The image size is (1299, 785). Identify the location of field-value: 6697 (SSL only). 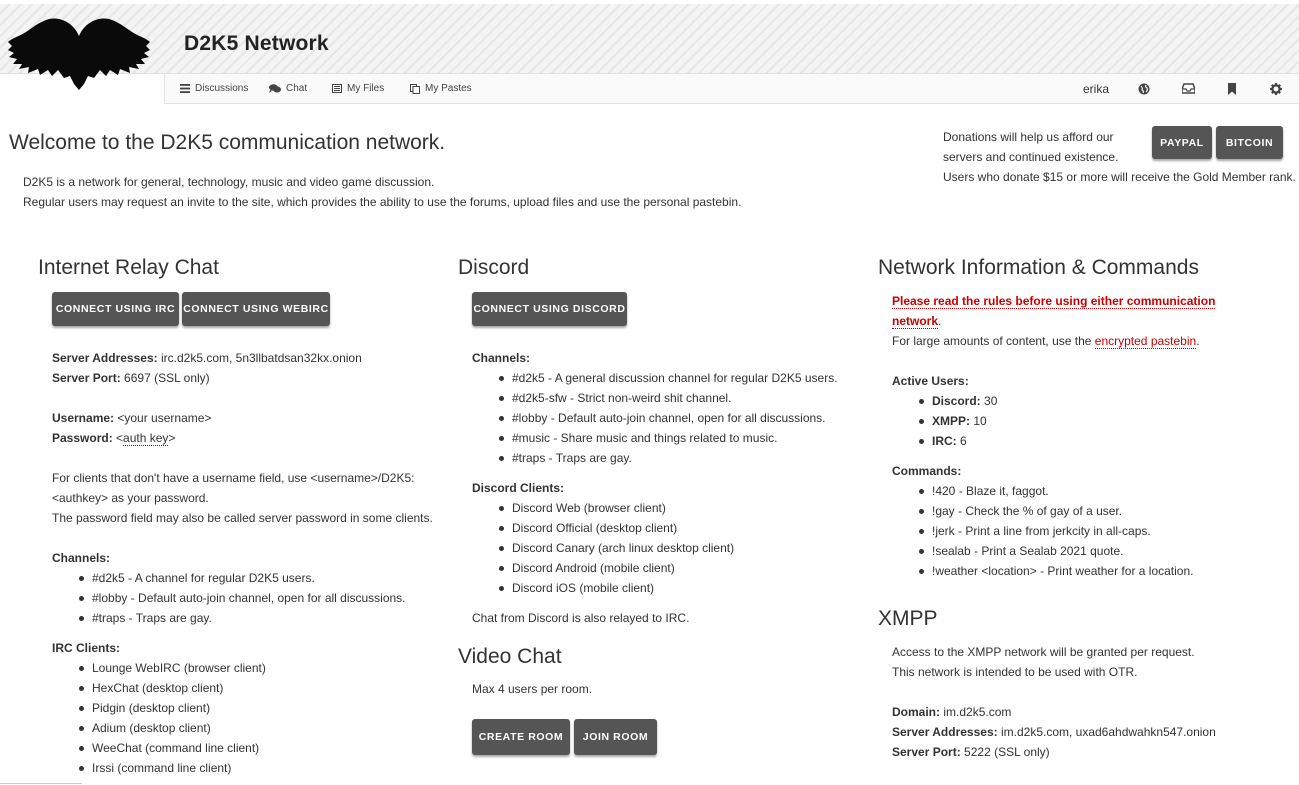
(167, 378).